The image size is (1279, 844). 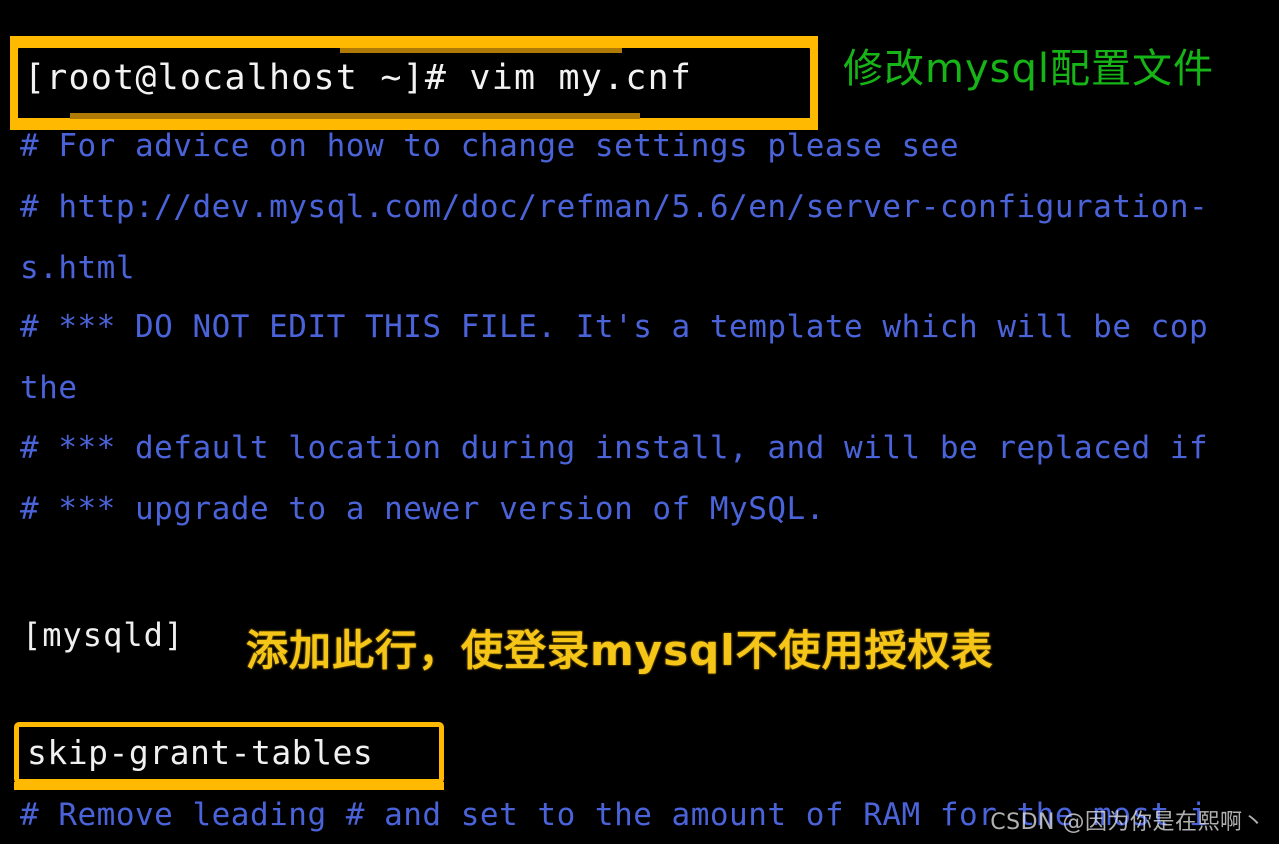 I want to click on config-line-url-wrap: s.html, so click(x=77, y=268).